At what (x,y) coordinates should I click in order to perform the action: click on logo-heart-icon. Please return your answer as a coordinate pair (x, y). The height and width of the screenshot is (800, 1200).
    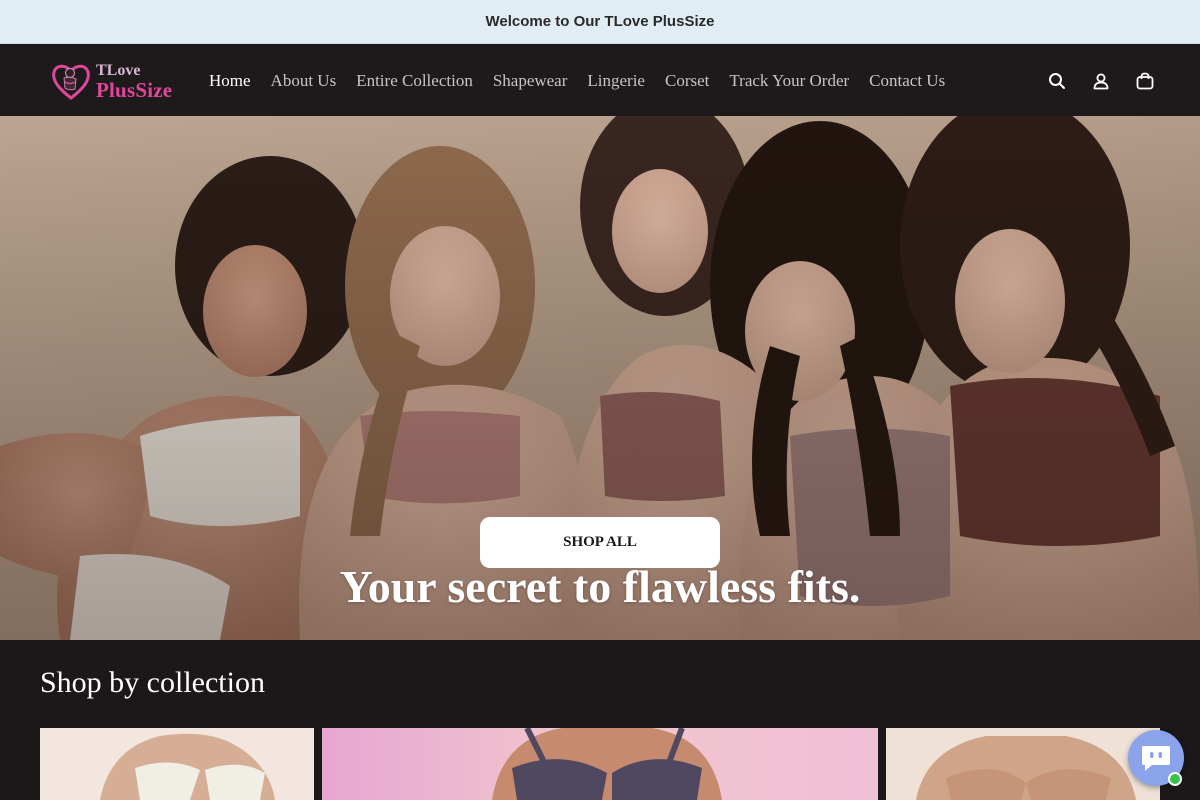
    Looking at the image, I should click on (71, 82).